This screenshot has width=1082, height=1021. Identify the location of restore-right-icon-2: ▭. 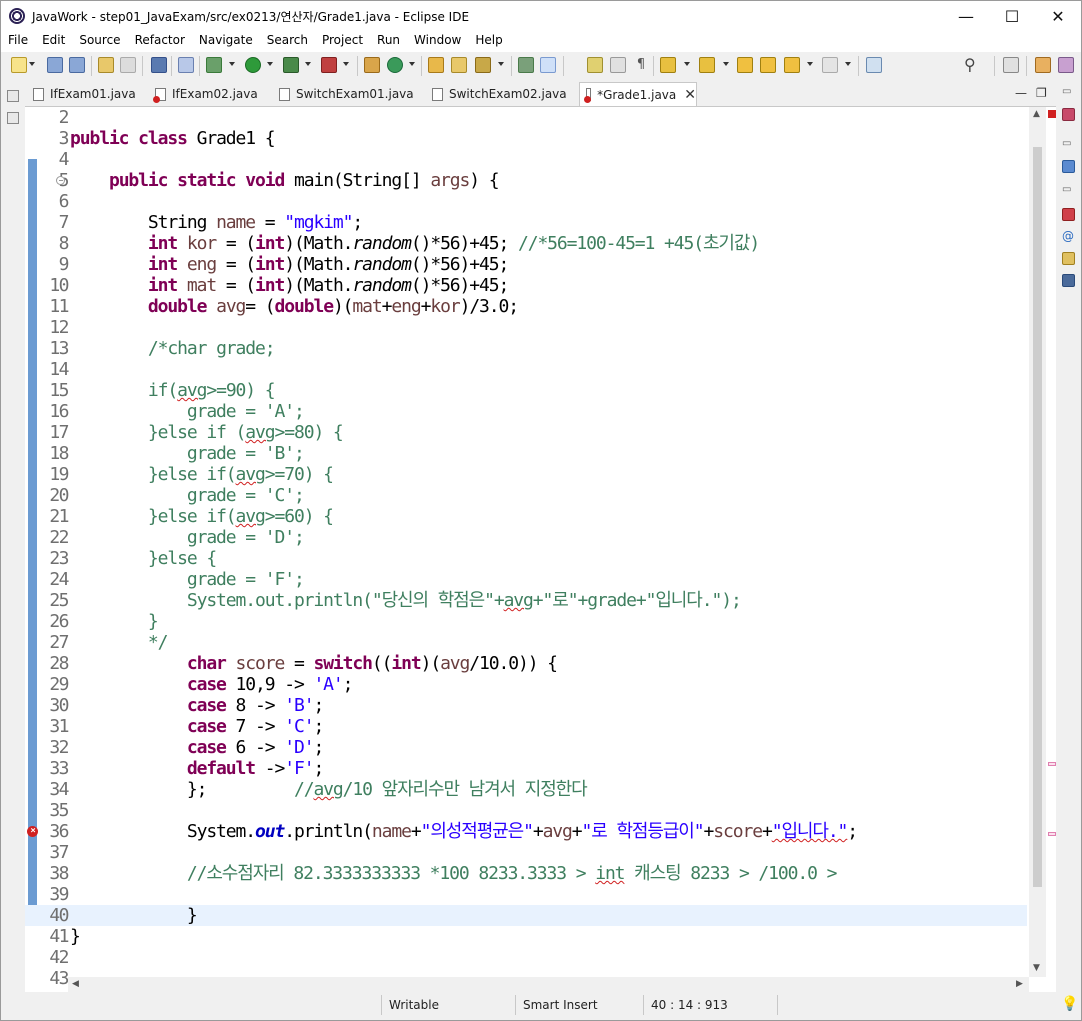
(1068, 144).